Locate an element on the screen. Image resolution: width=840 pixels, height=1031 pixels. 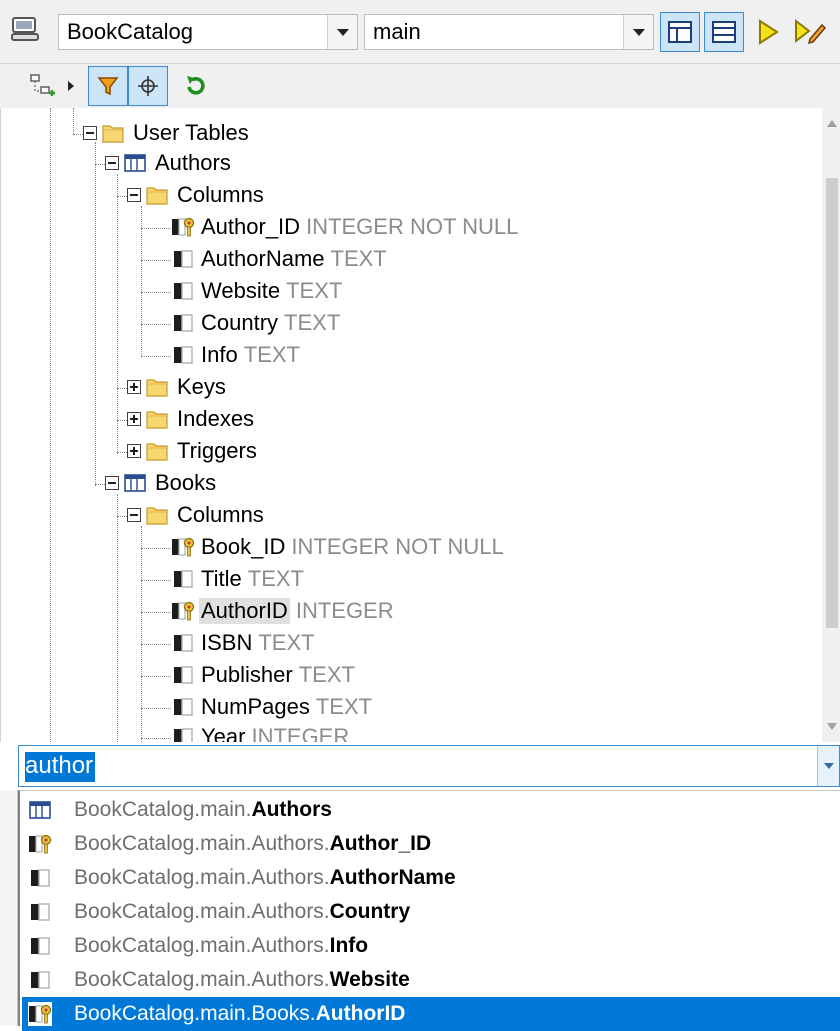
tree-node-indexes: Indexes is located at coordinates (190, 419).